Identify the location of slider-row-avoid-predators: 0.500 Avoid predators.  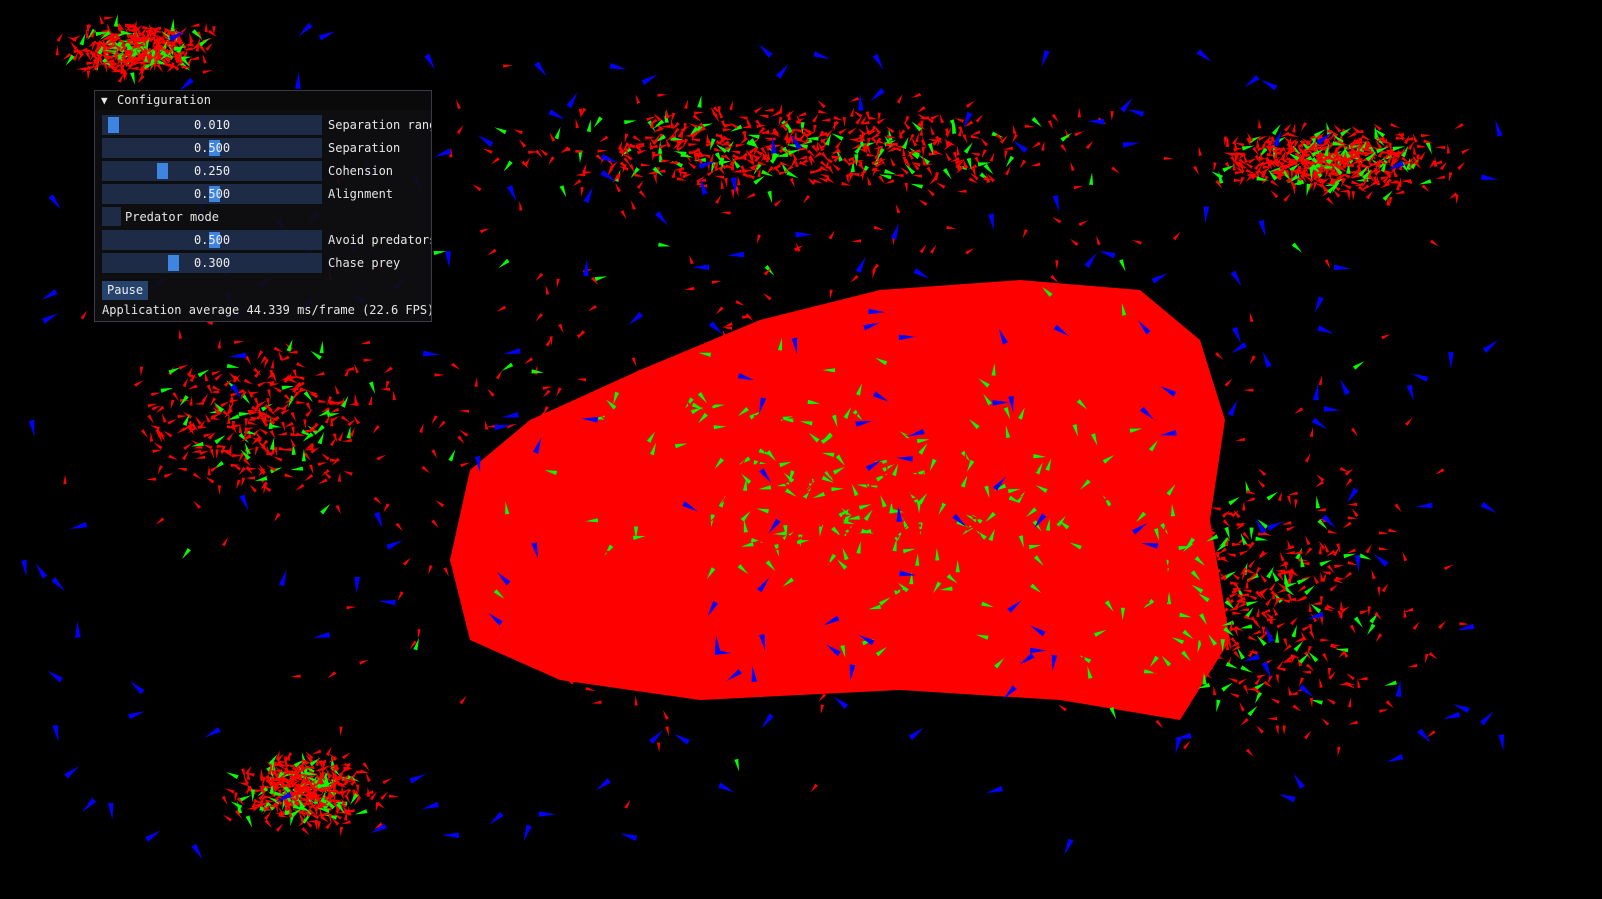
(266, 240).